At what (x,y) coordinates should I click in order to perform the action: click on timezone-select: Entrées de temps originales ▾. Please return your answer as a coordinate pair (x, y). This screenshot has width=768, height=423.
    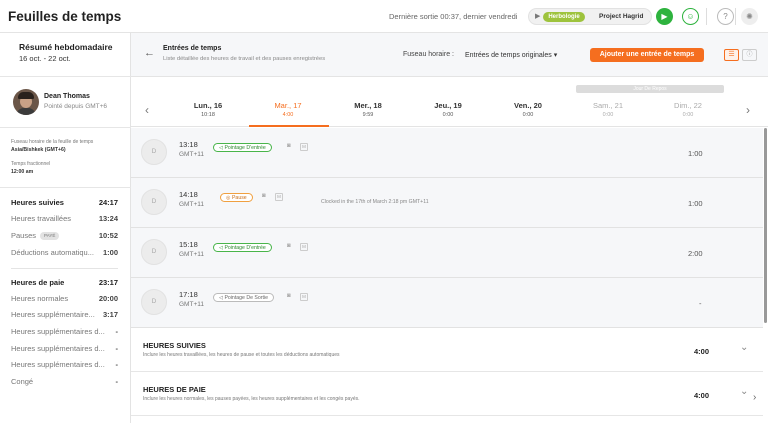
    Looking at the image, I should click on (511, 55).